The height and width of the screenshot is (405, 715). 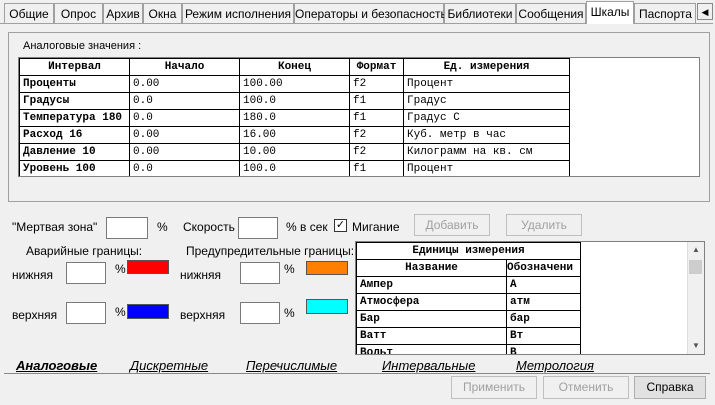 What do you see at coordinates (74, 67) in the screenshot?
I see `col-header-interval: Интервал` at bounding box center [74, 67].